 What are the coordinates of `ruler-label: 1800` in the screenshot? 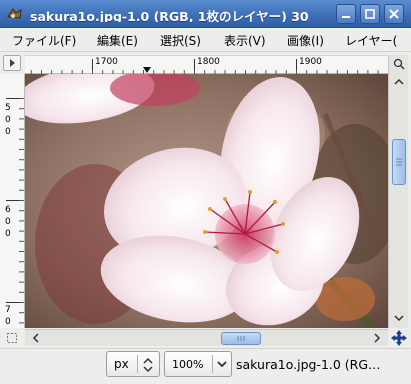 It's located at (208, 62).